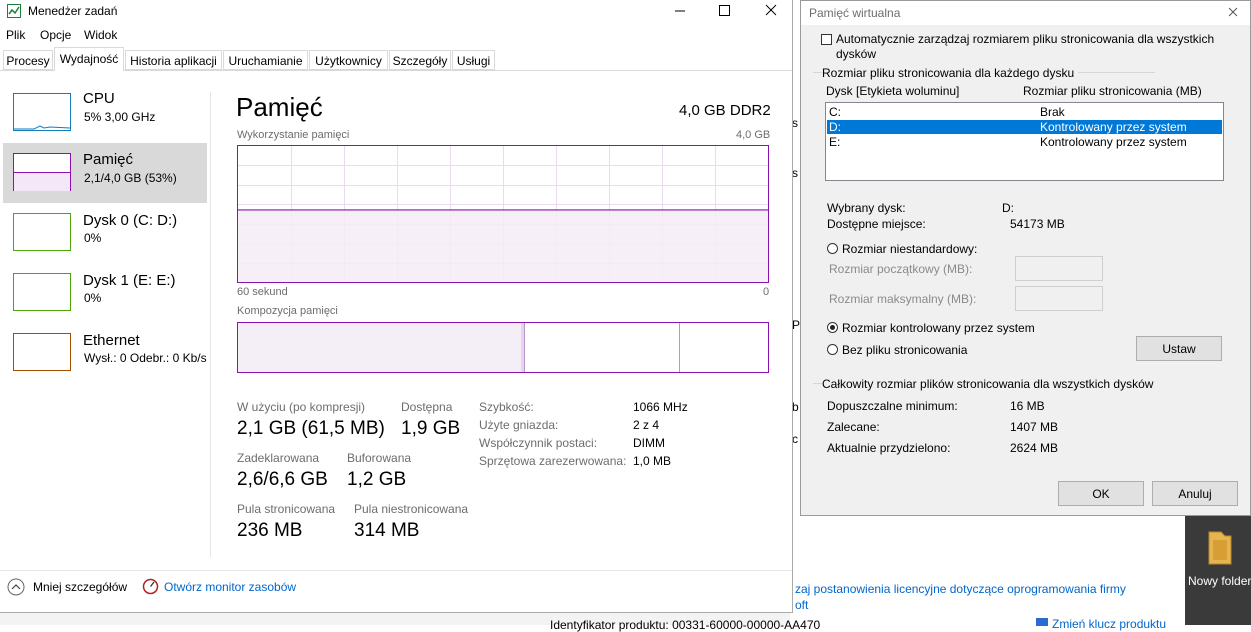  I want to click on composition-modified, so click(523, 347).